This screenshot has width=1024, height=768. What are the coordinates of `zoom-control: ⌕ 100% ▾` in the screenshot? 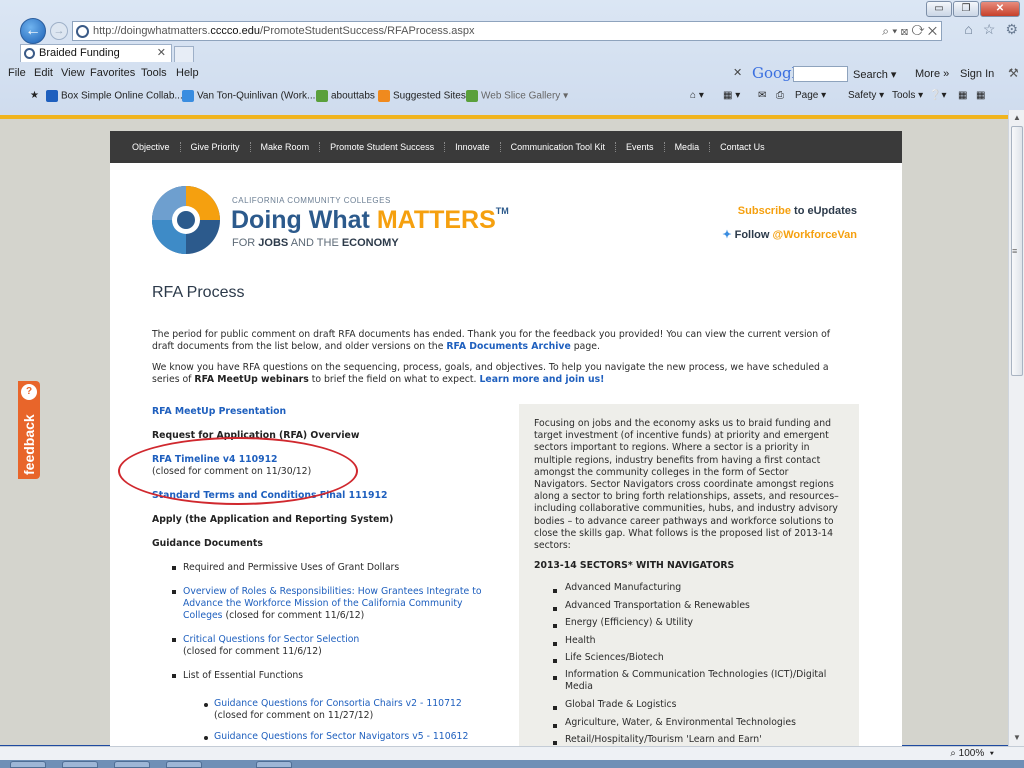 It's located at (972, 753).